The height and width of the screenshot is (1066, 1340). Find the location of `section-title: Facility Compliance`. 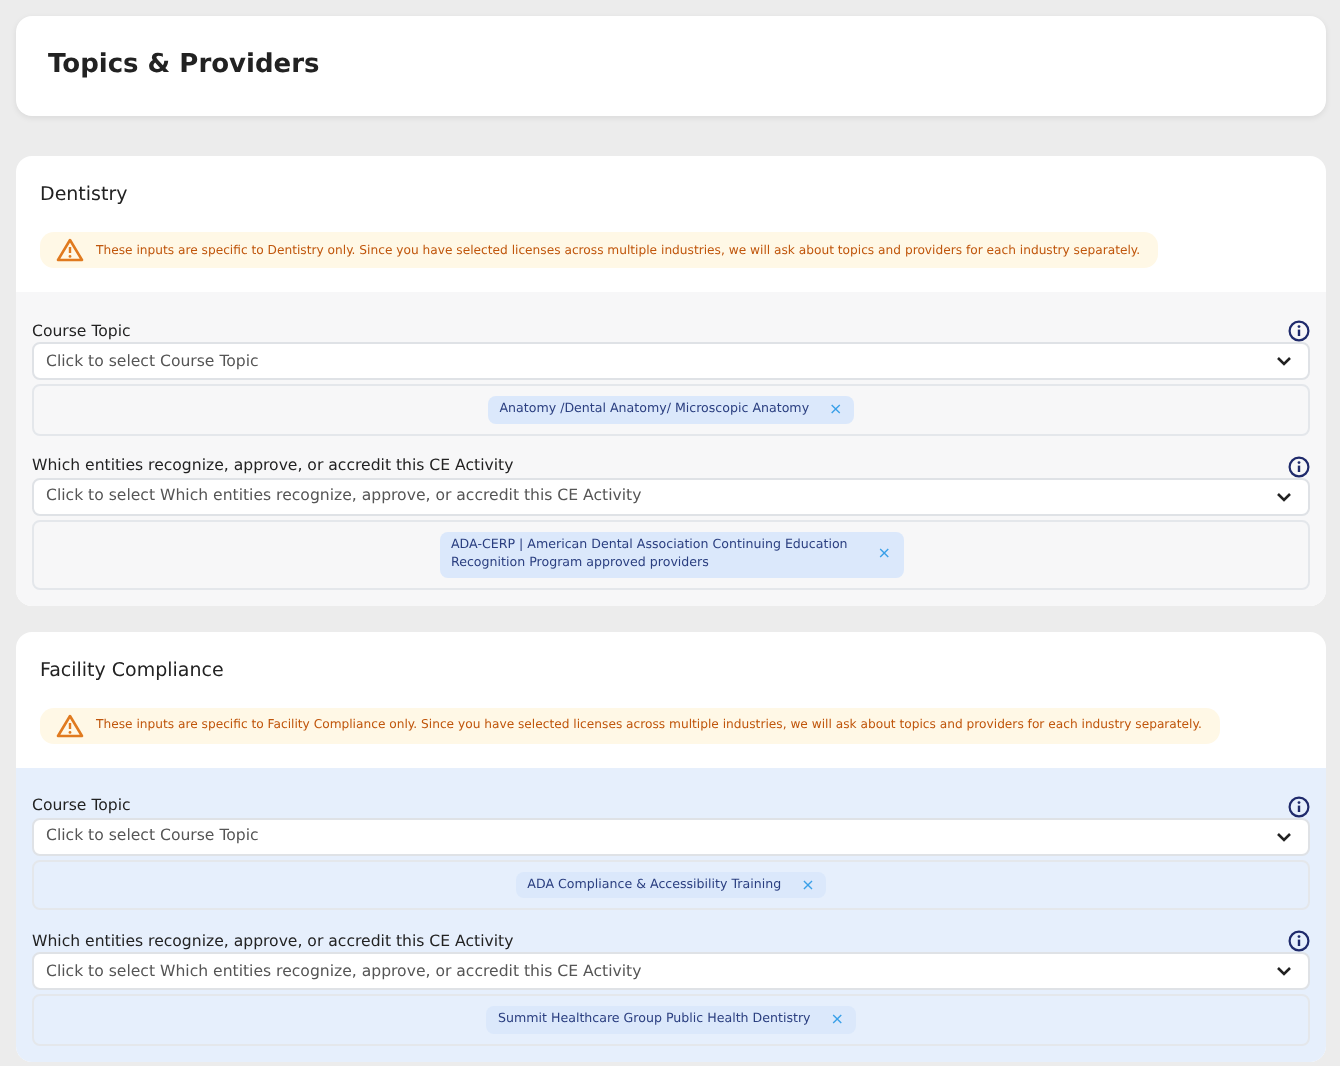

section-title: Facility Compliance is located at coordinates (133, 671).